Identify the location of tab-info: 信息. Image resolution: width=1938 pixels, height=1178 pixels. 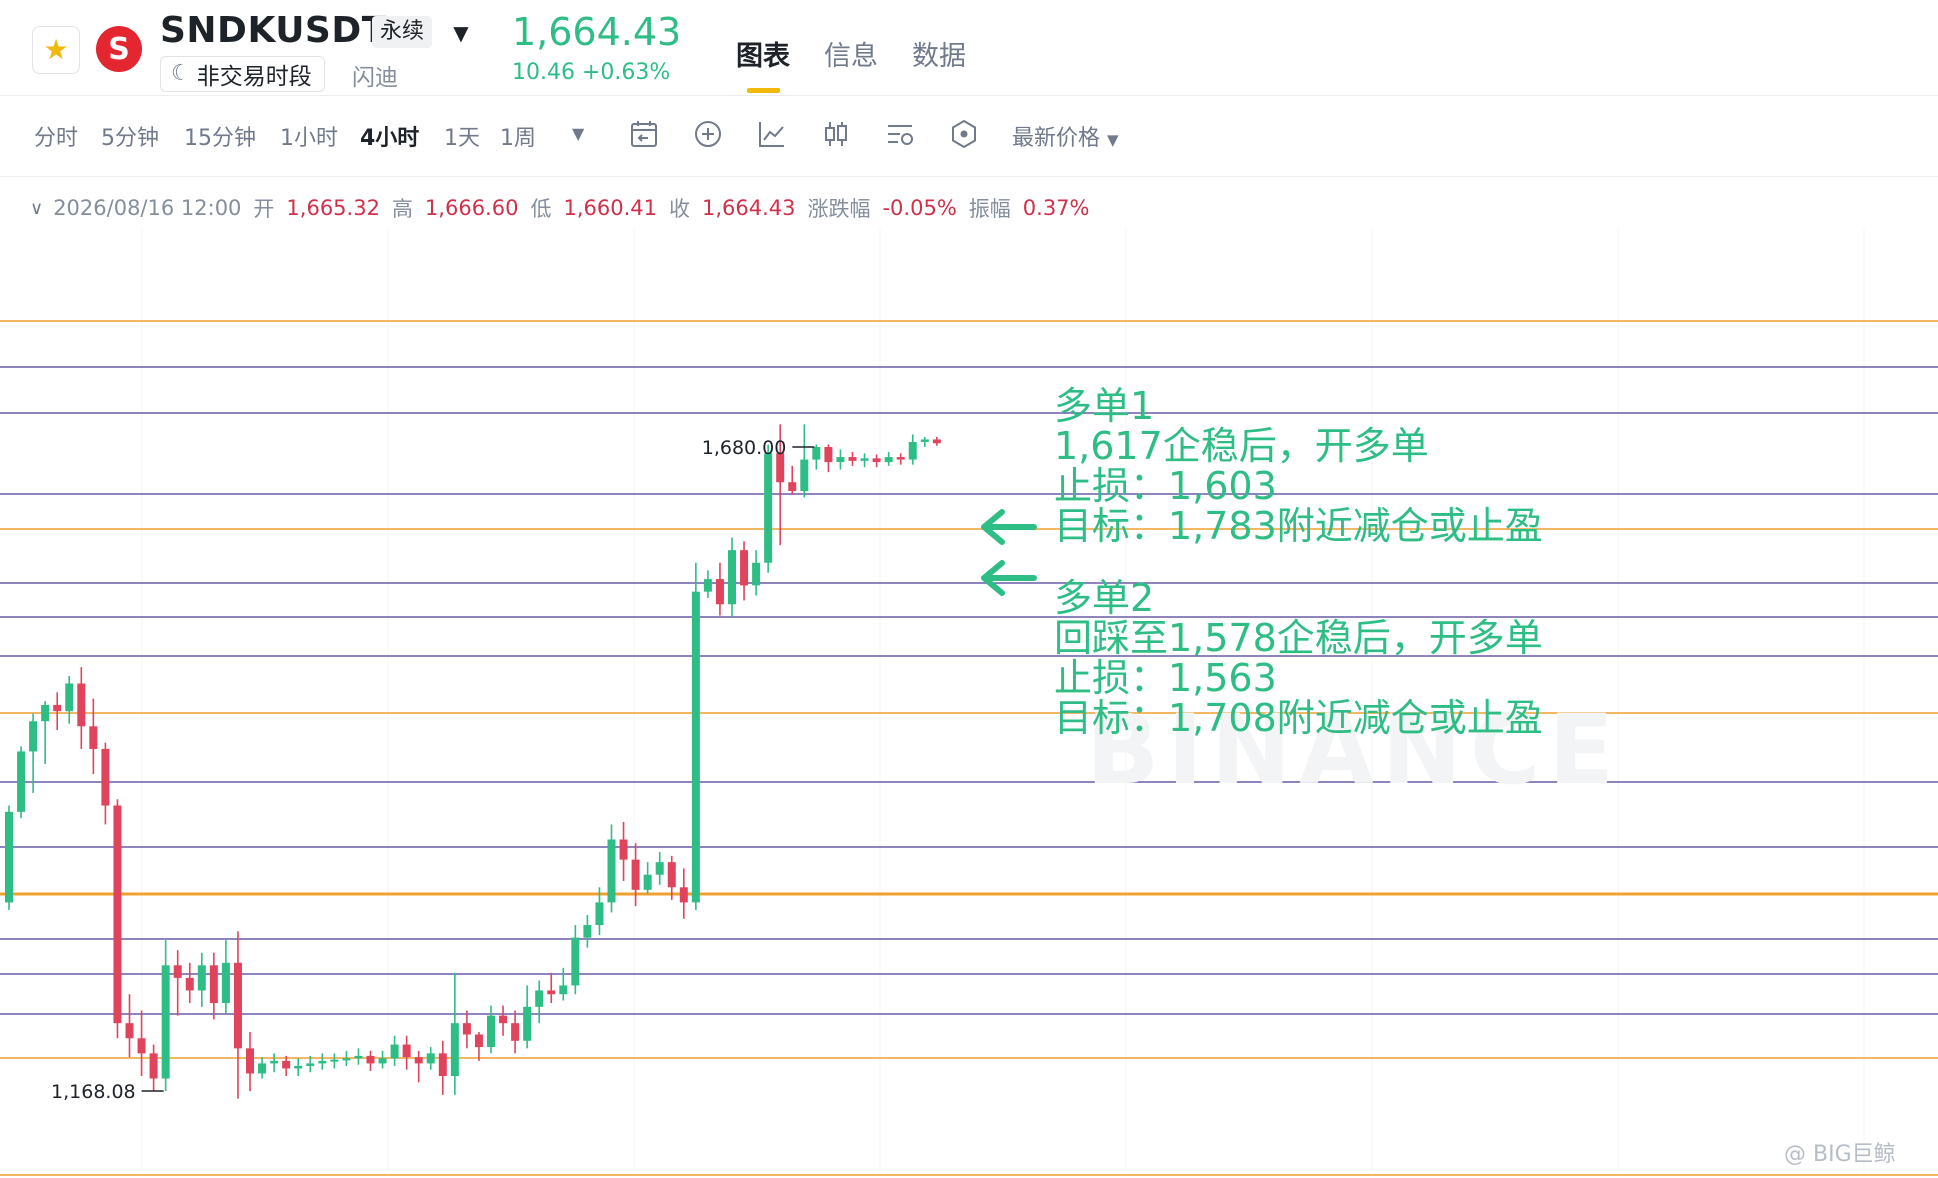
(851, 53).